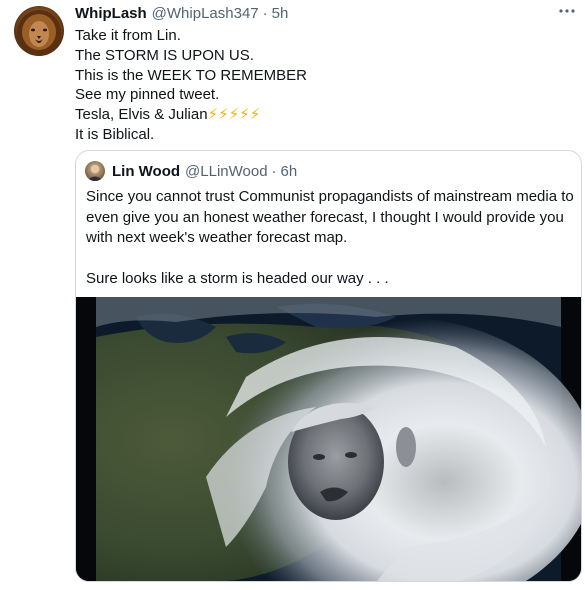  What do you see at coordinates (234, 115) in the screenshot?
I see `lightning-bolt-emoji: ⚡⚡⚡⚡⚡` at bounding box center [234, 115].